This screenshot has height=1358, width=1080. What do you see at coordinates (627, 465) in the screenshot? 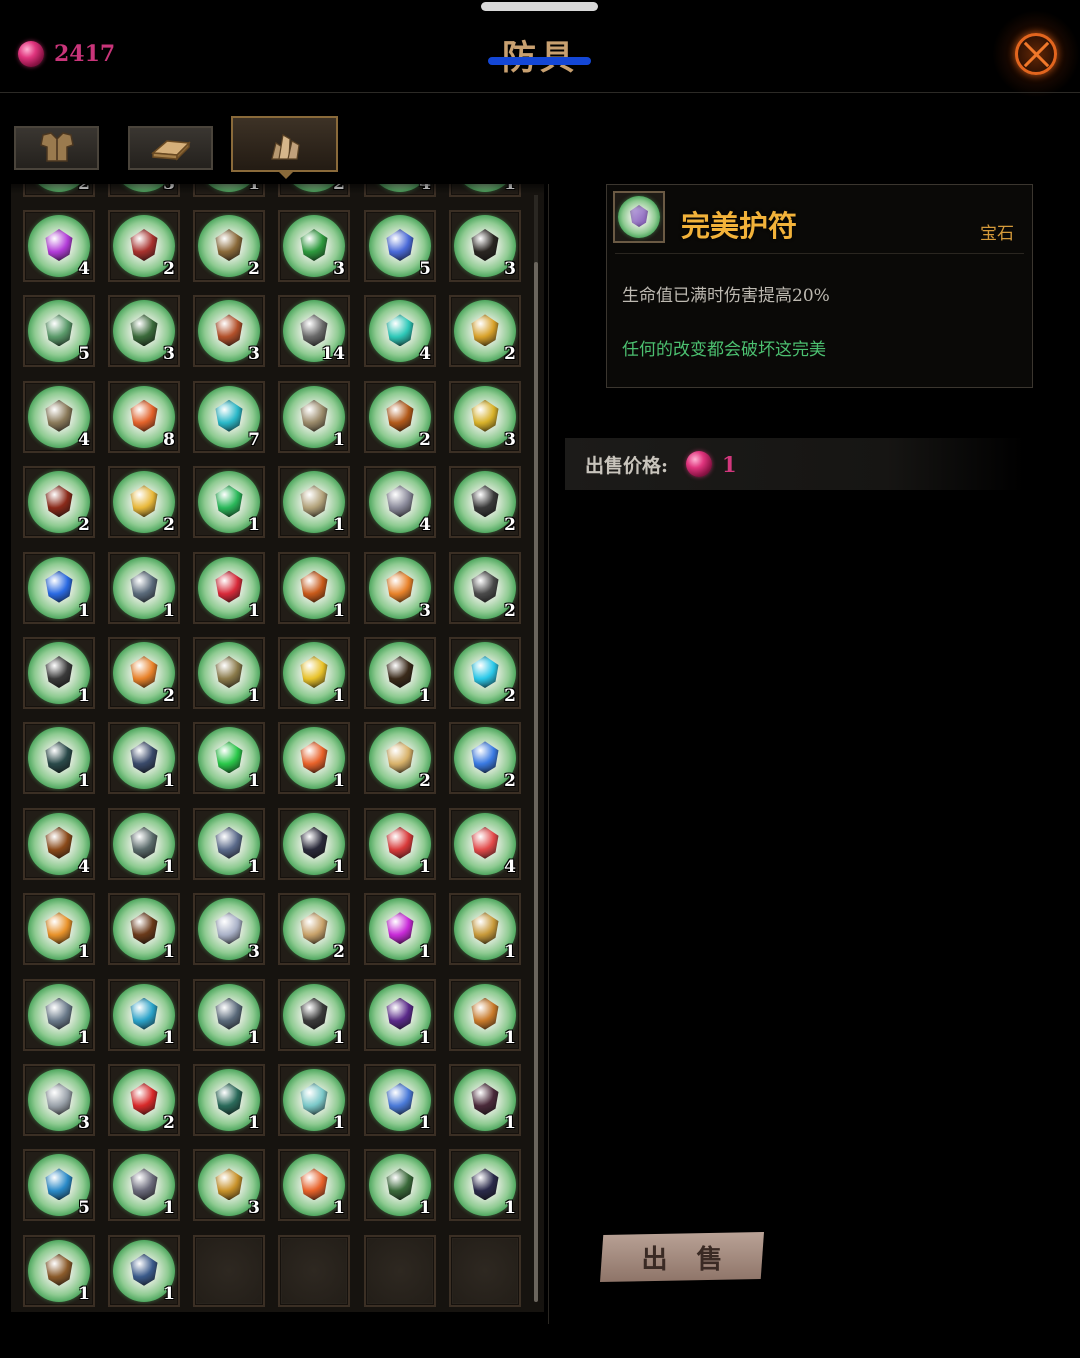
I see `sell-price-label: 出售价格:` at bounding box center [627, 465].